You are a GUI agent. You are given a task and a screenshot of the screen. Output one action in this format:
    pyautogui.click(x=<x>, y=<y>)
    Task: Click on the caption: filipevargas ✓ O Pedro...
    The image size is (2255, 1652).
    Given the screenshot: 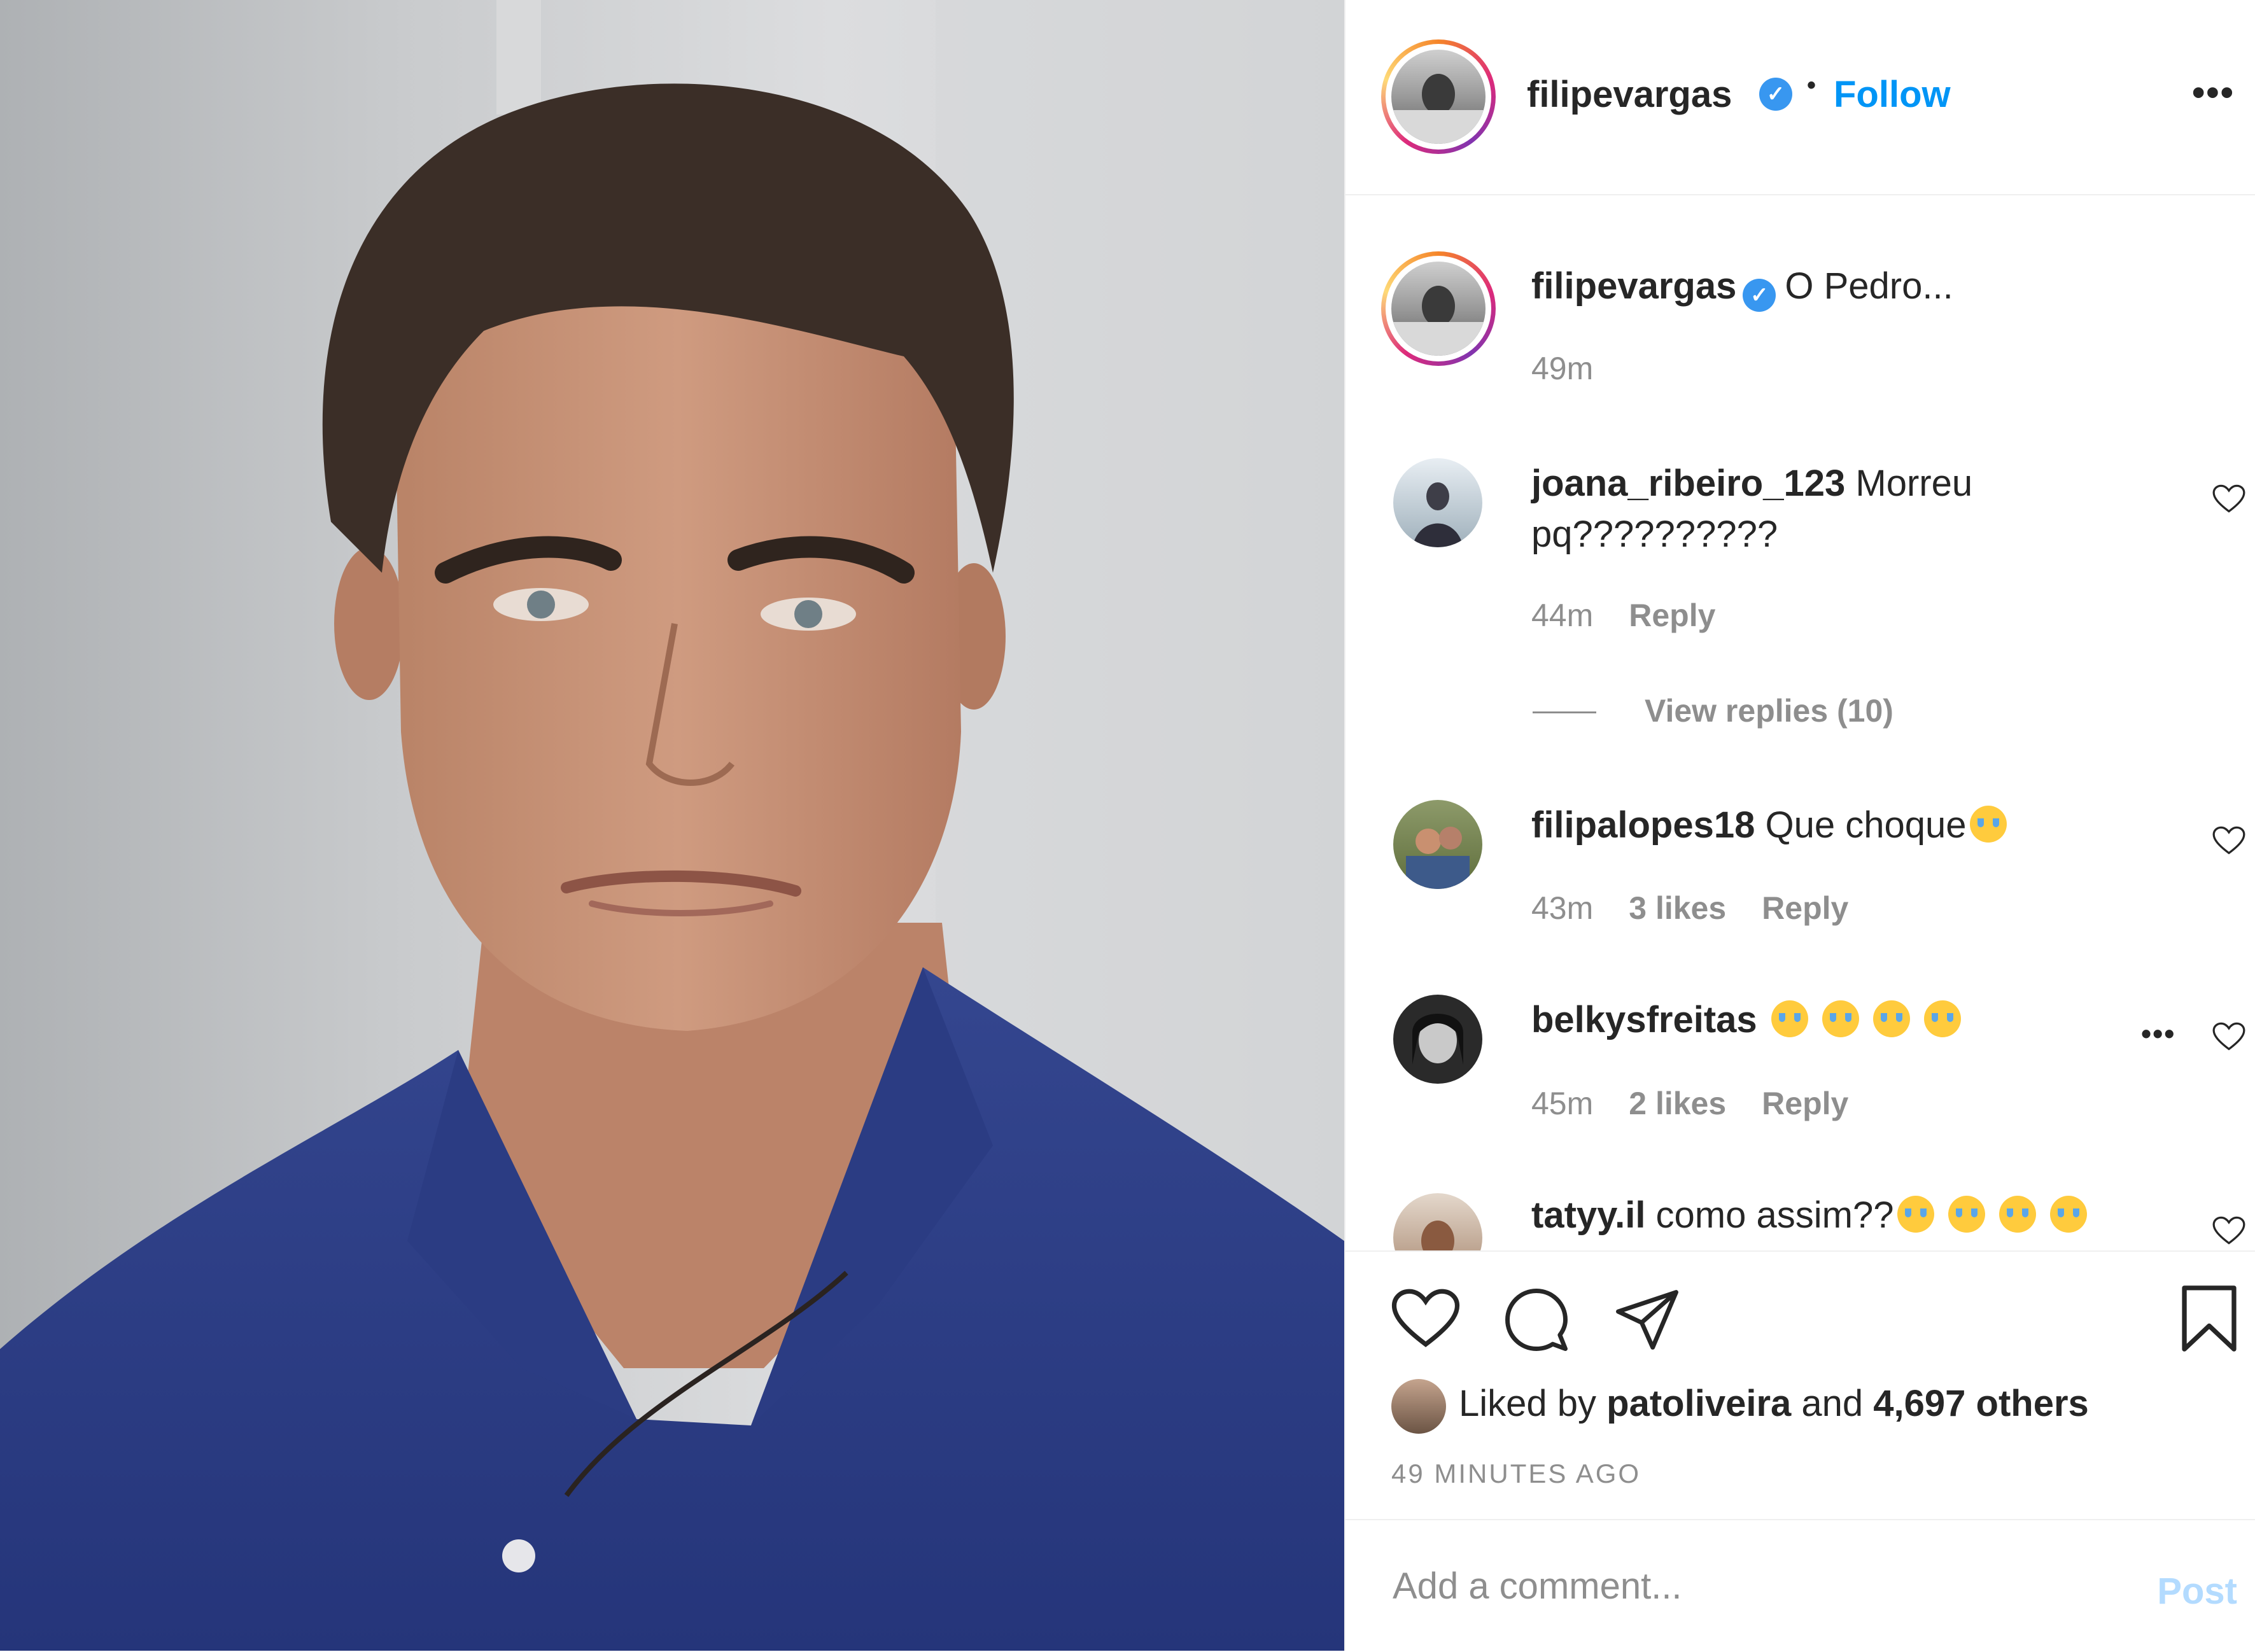 What is the action you would take?
    pyautogui.click(x=1742, y=286)
    